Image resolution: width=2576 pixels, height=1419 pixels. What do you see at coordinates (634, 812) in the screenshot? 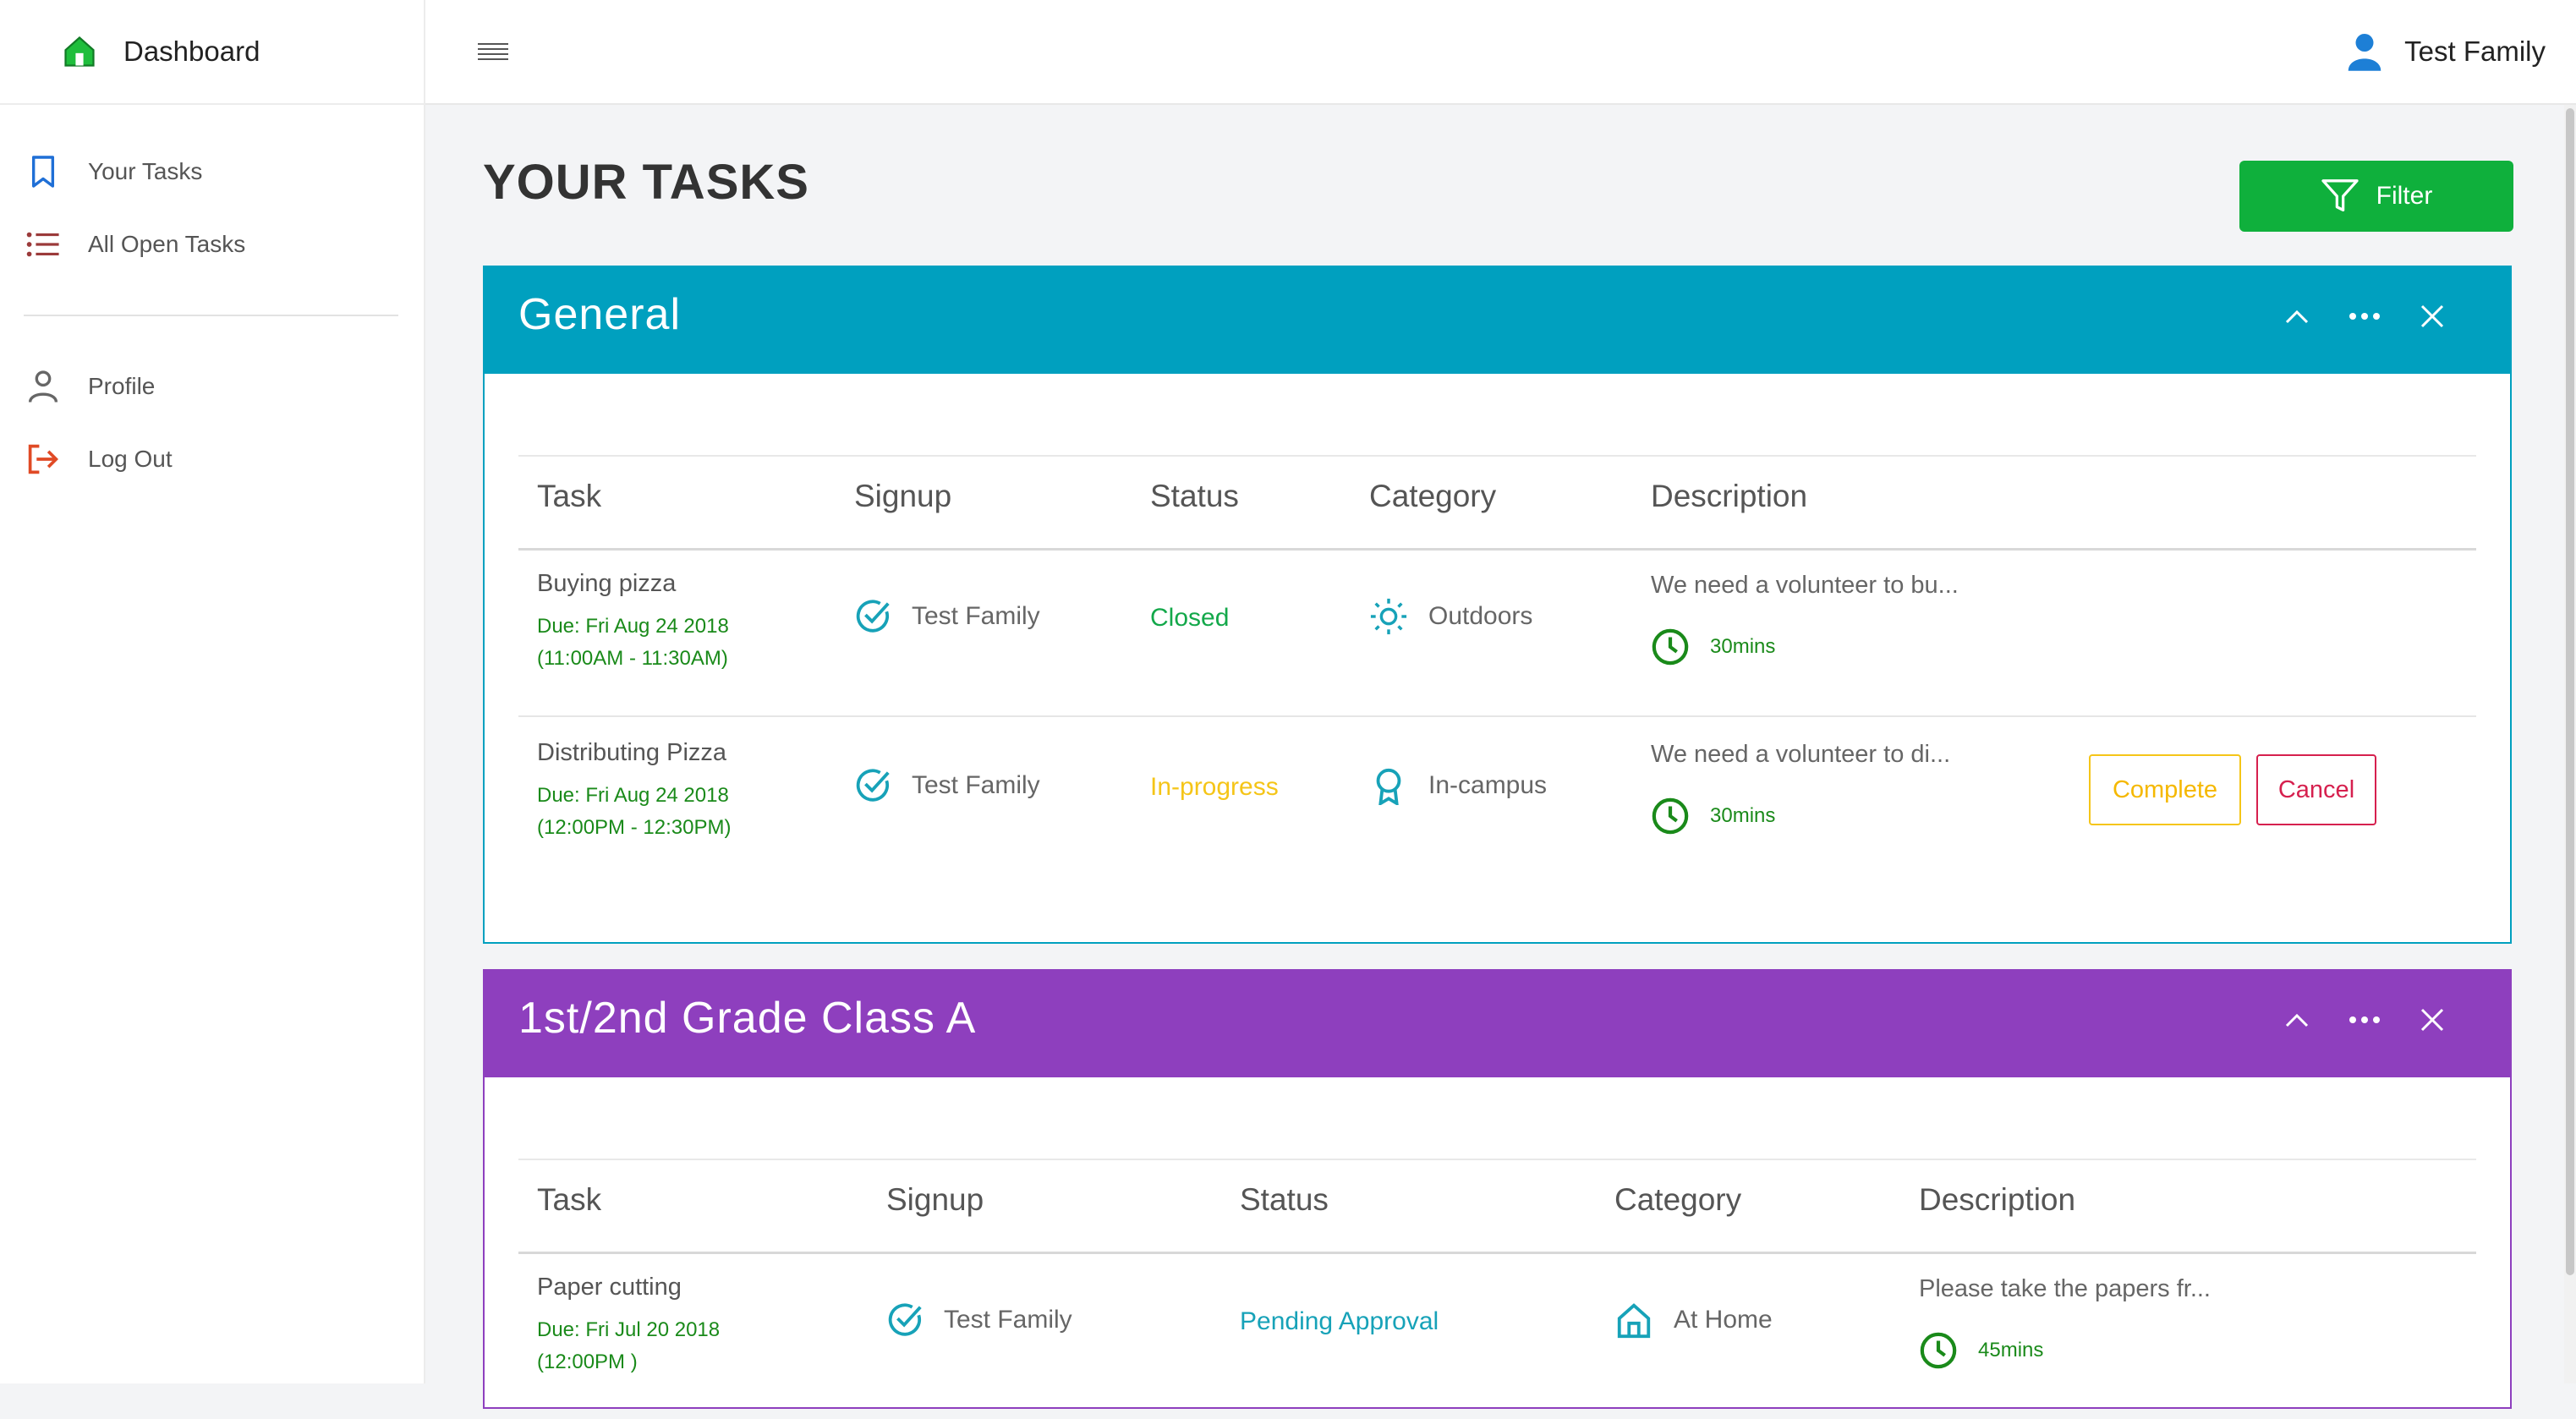
I see `task-due: Due: Fri Aug 24 2018 (12:00PM - 12:30PM)` at bounding box center [634, 812].